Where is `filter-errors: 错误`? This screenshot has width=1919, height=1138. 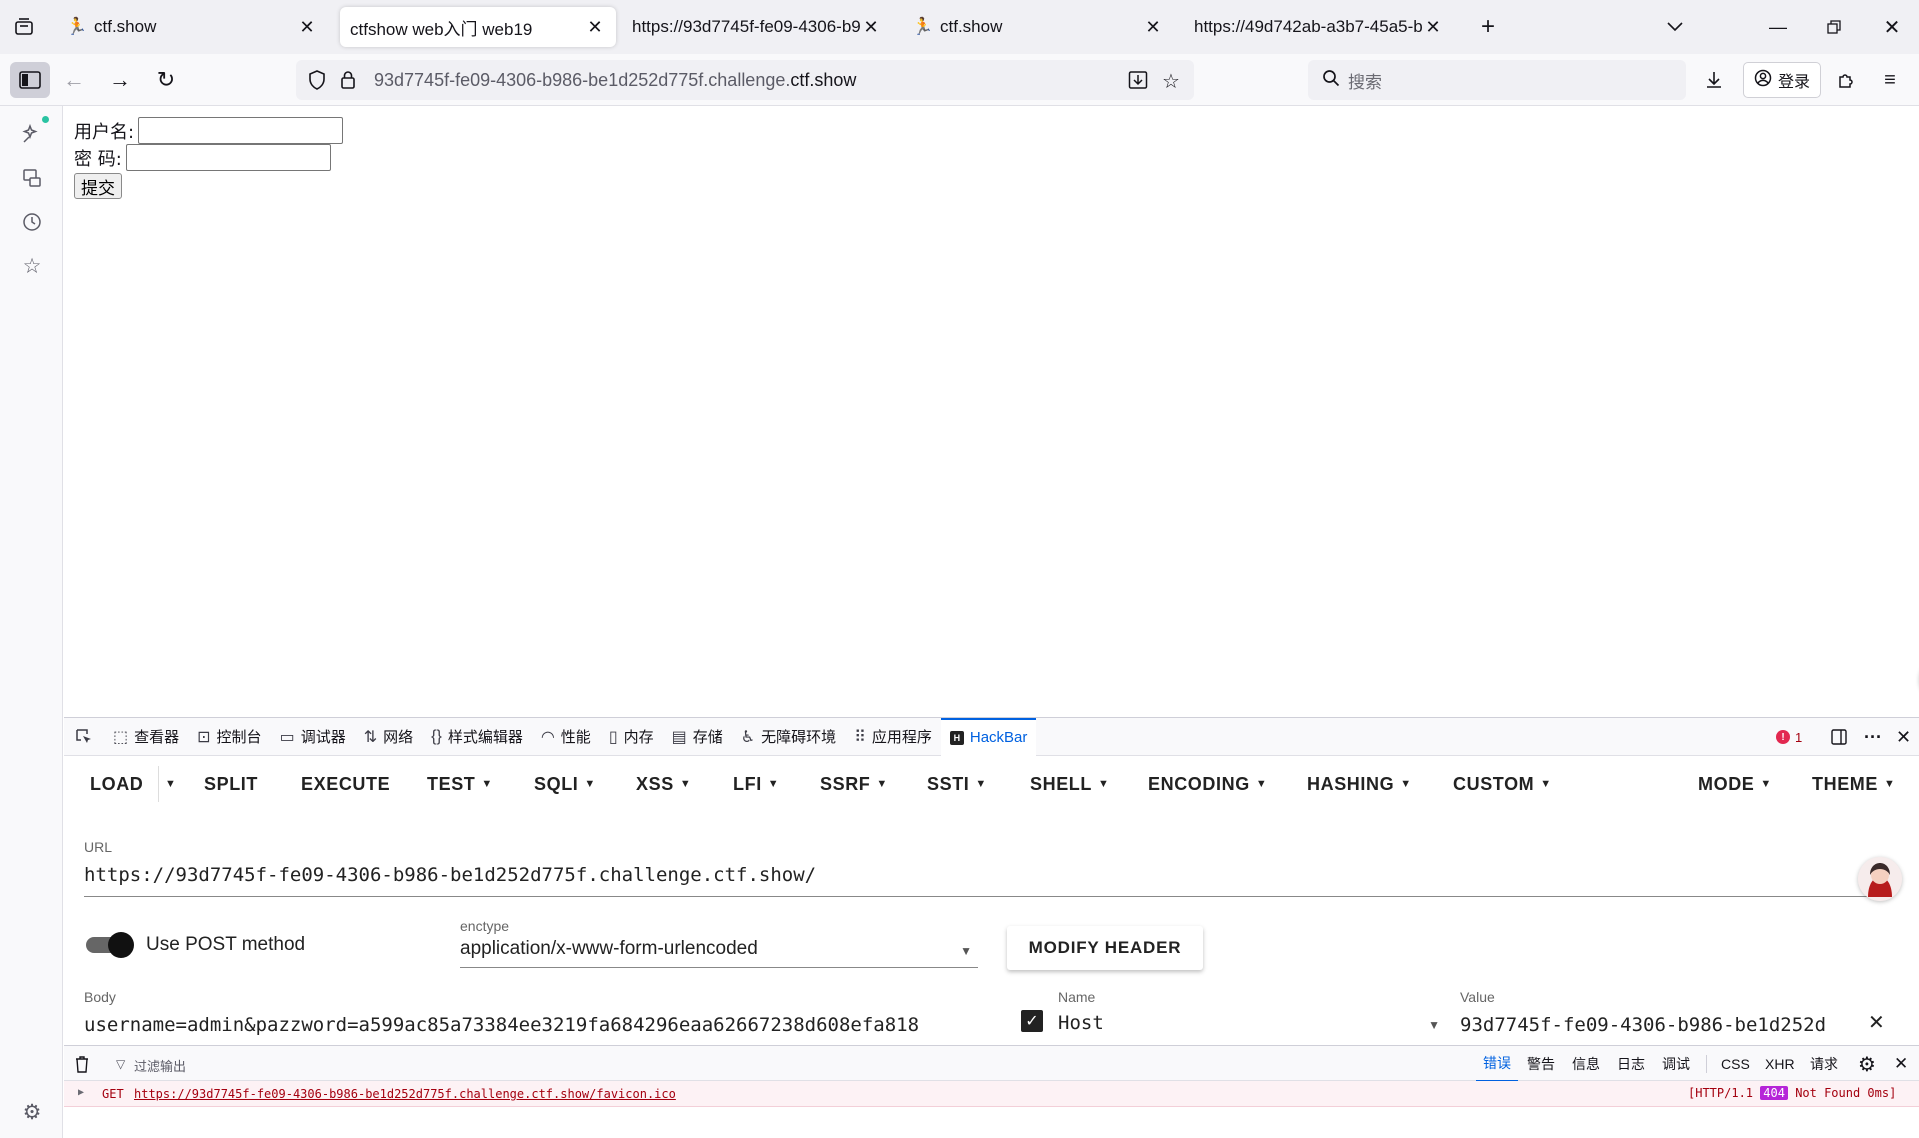
filter-errors: 错误 is located at coordinates (1497, 1064).